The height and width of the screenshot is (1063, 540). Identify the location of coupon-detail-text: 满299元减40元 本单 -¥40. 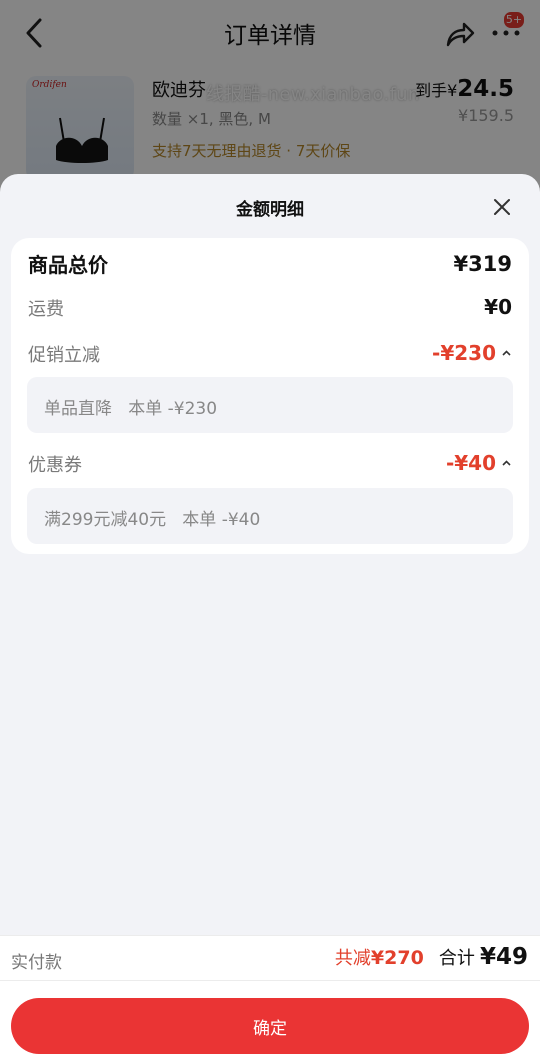
(152, 520).